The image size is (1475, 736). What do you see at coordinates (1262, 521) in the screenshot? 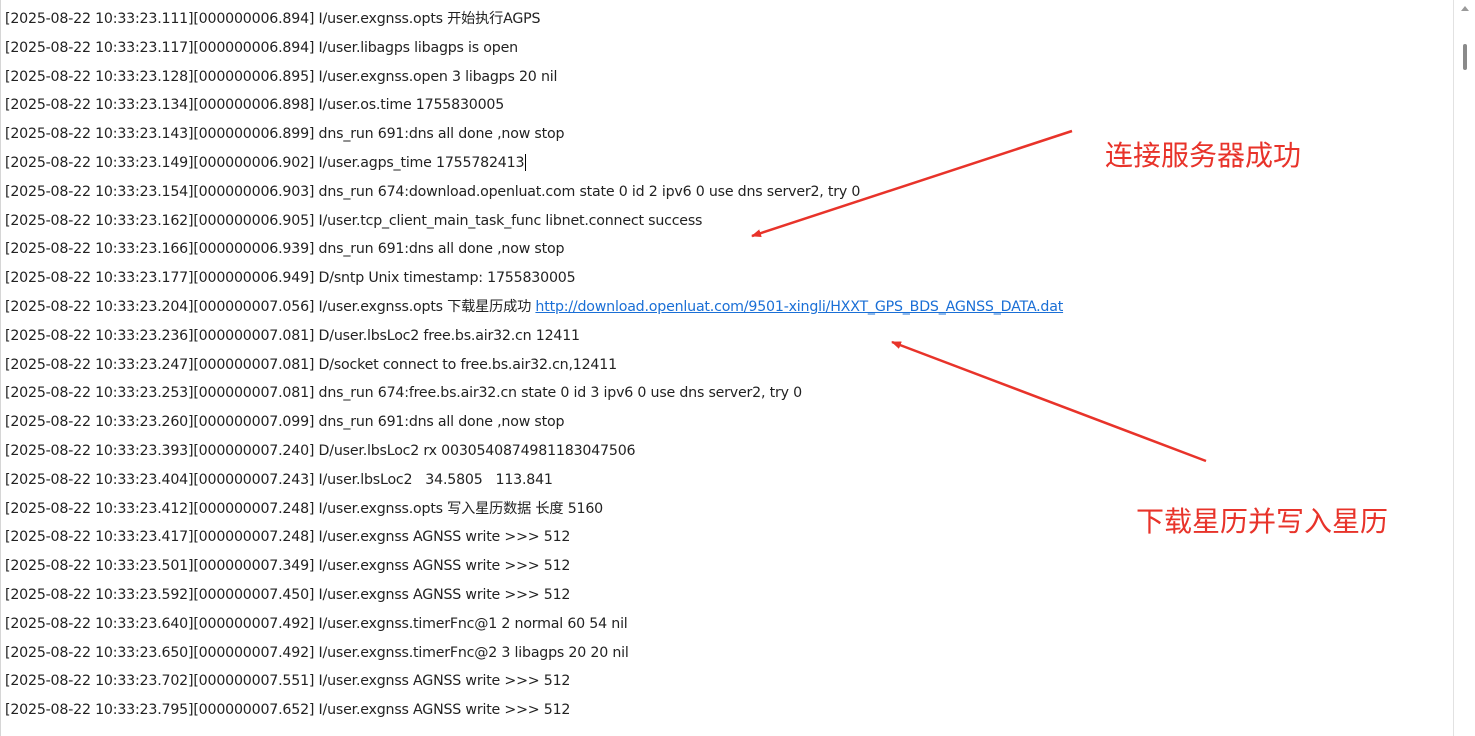
I see `annotation-download-write: 下载星历并写入星历` at bounding box center [1262, 521].